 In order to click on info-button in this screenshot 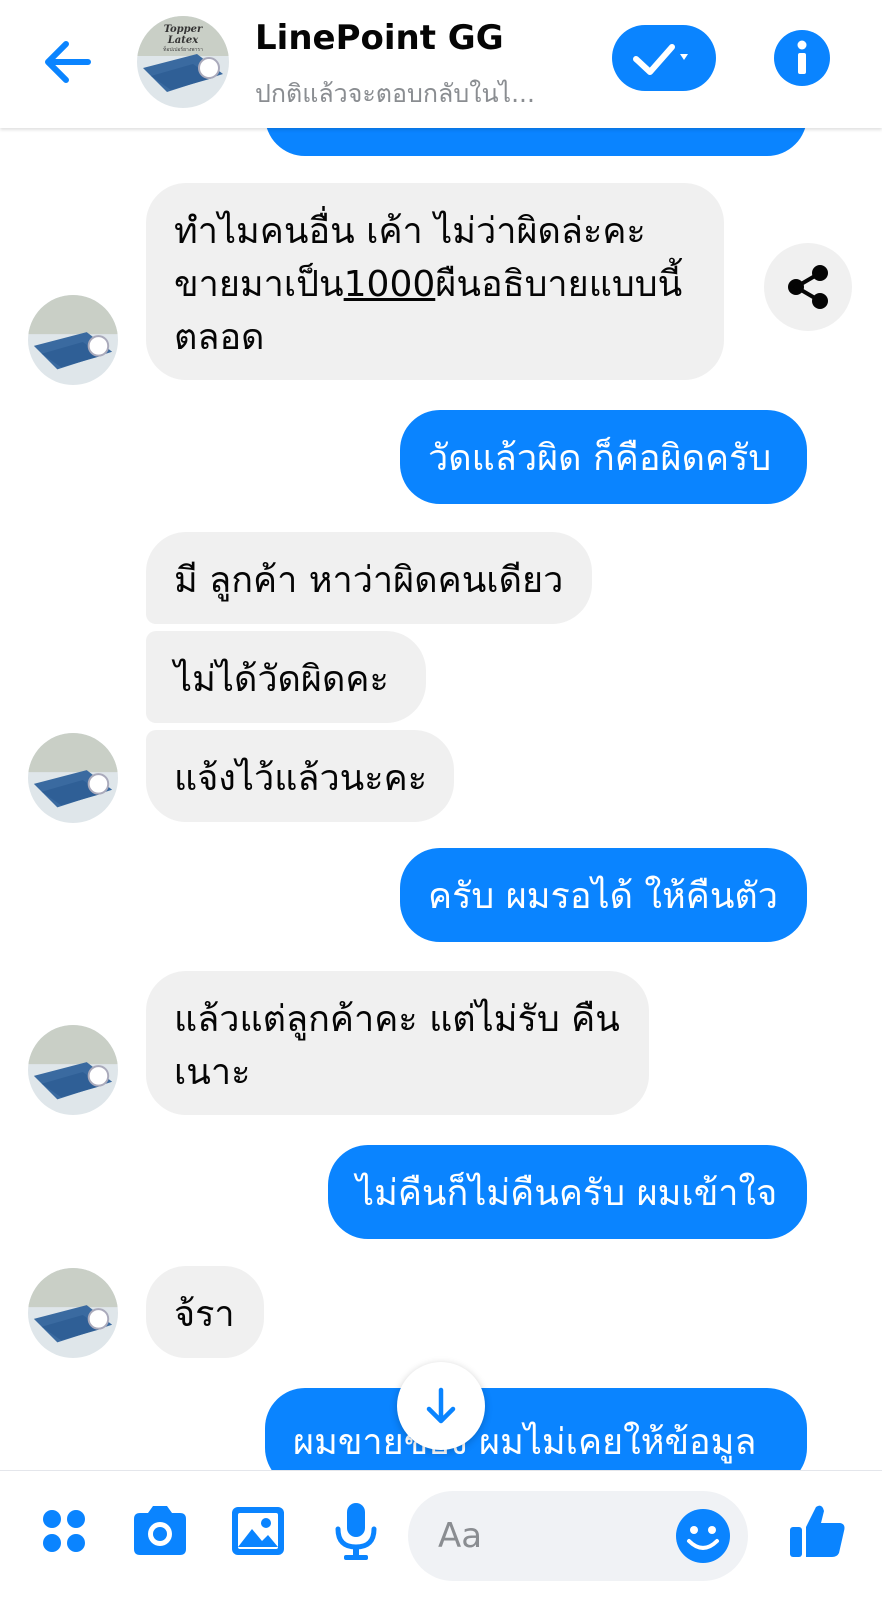, I will do `click(802, 58)`.